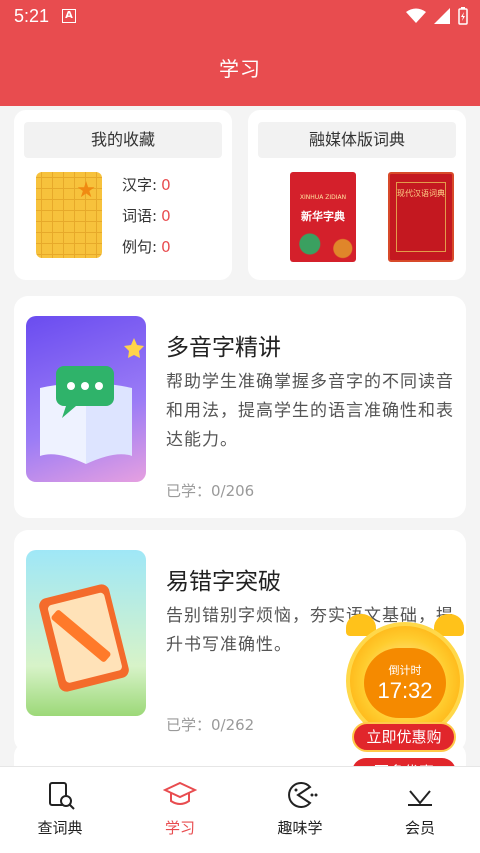 The height and width of the screenshot is (853, 480). I want to click on stat-row-hanzi: 汉字: 0, so click(146, 187).